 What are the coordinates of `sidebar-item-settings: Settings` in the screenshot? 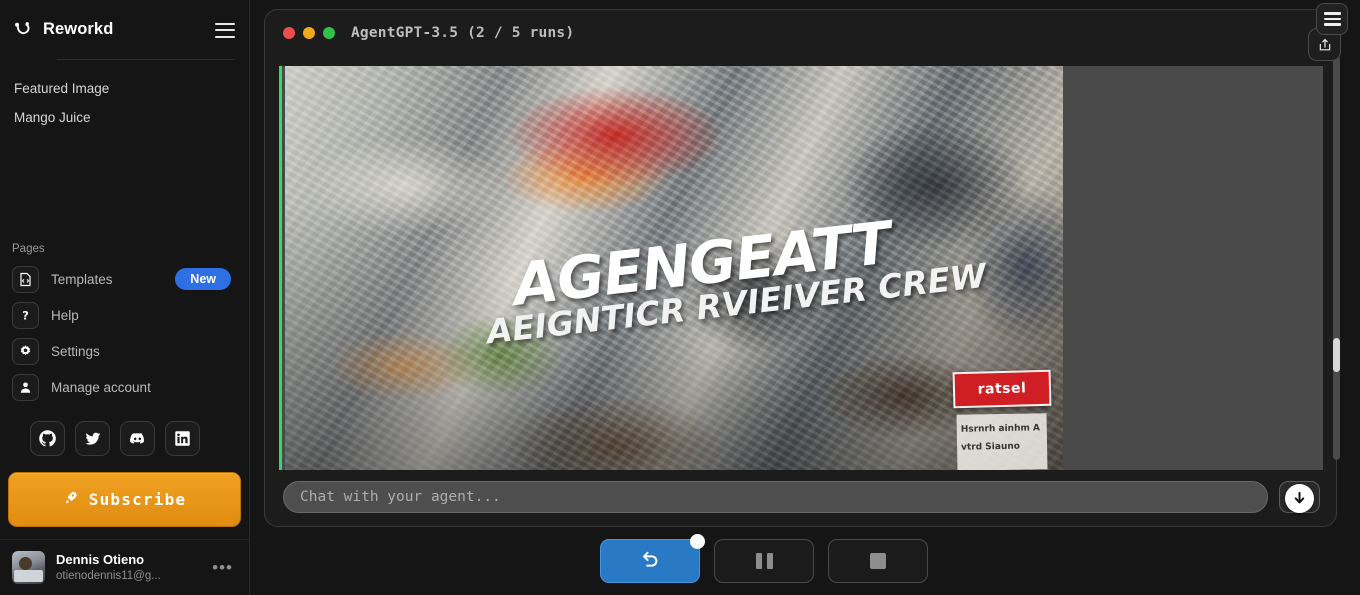 It's located at (124, 351).